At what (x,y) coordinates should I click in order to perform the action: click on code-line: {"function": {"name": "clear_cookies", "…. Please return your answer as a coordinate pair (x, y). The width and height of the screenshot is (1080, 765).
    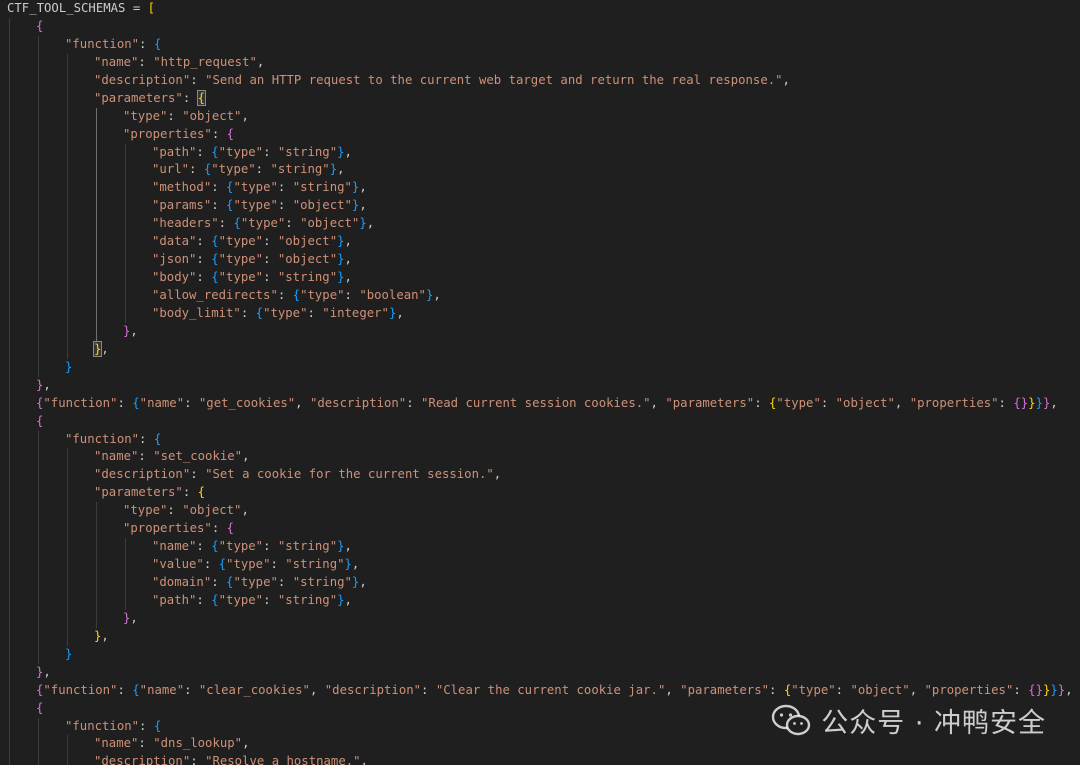
    Looking at the image, I should click on (540, 690).